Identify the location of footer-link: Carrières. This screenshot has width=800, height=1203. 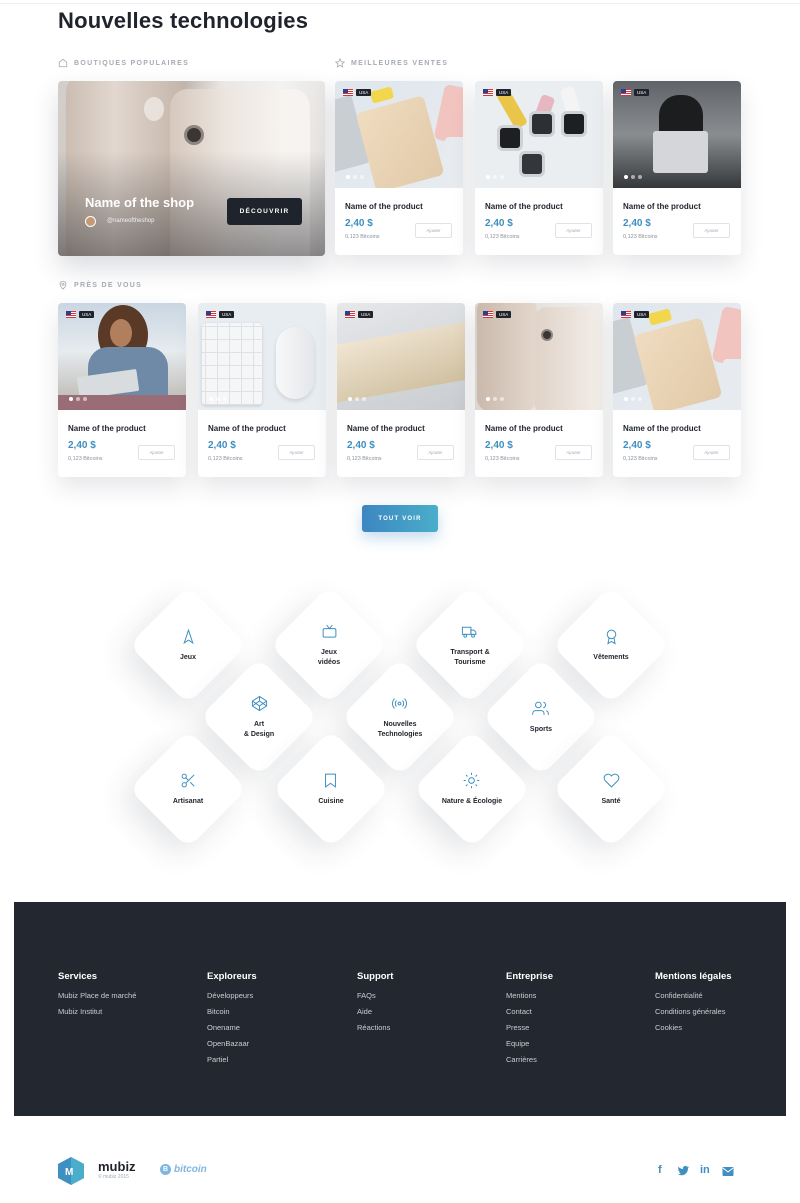
(529, 1060).